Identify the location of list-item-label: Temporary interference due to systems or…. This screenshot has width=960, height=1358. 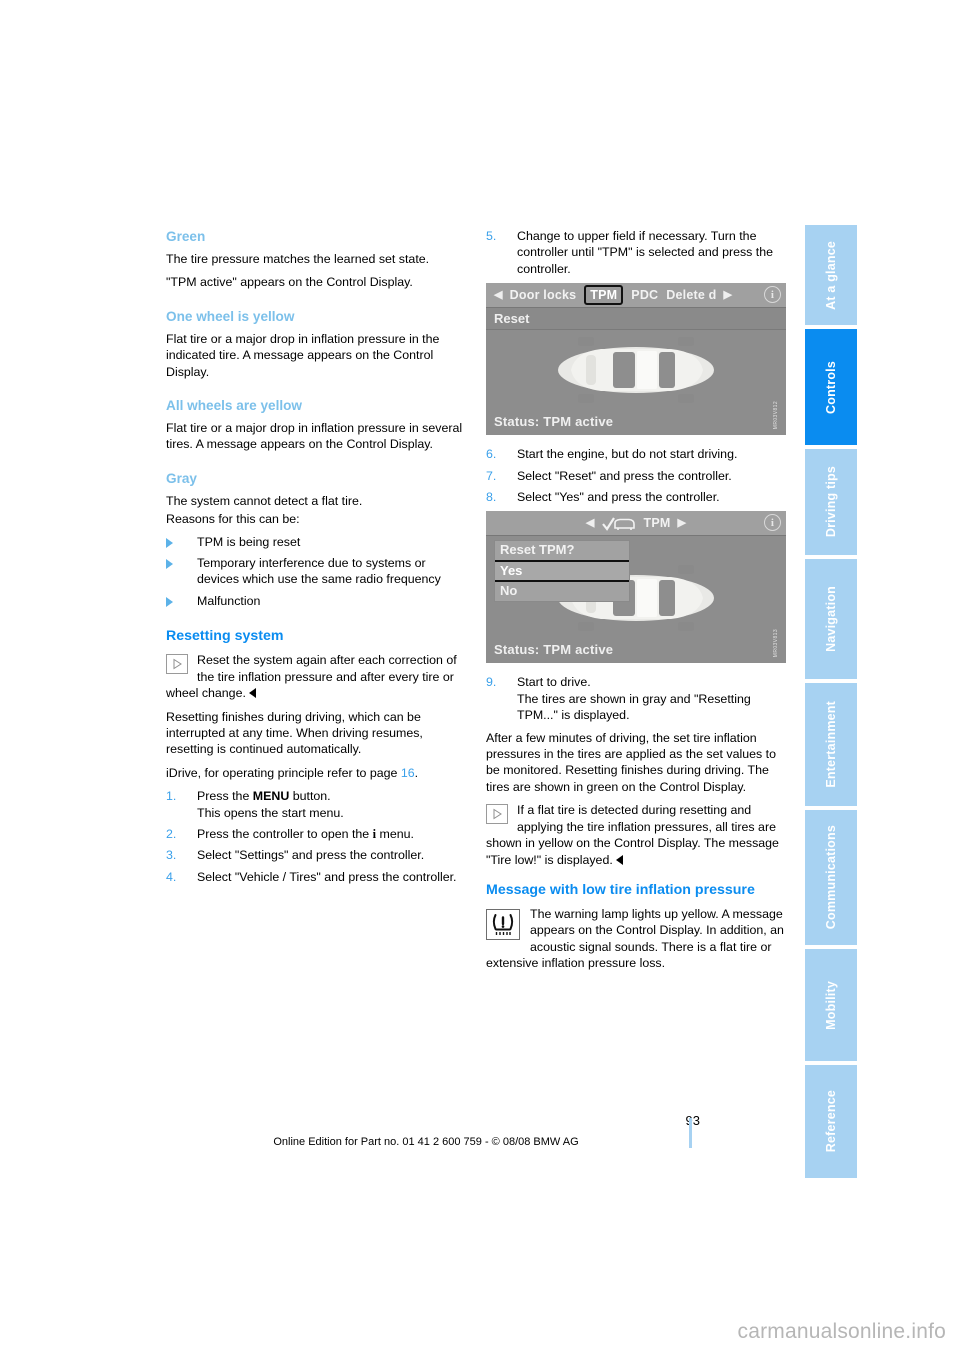
(319, 571).